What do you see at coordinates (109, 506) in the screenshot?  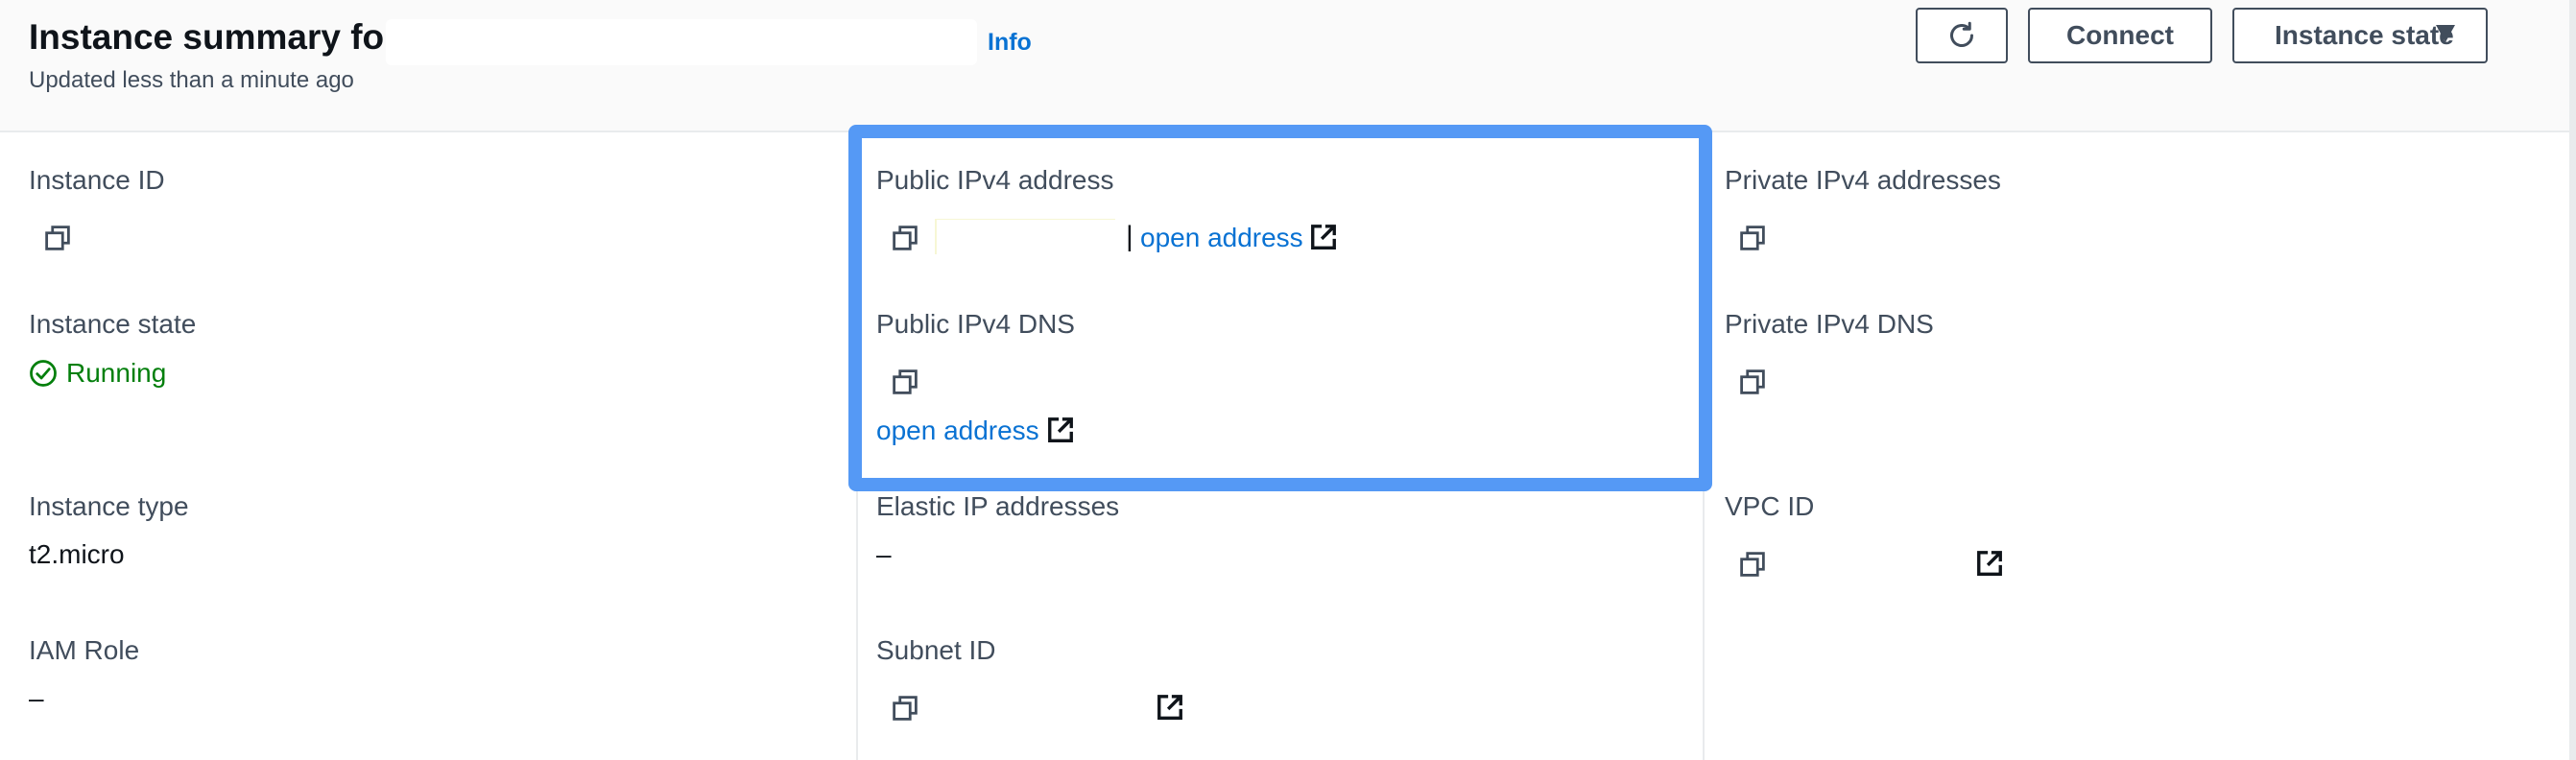 I see `instance-type-label: Instance type` at bounding box center [109, 506].